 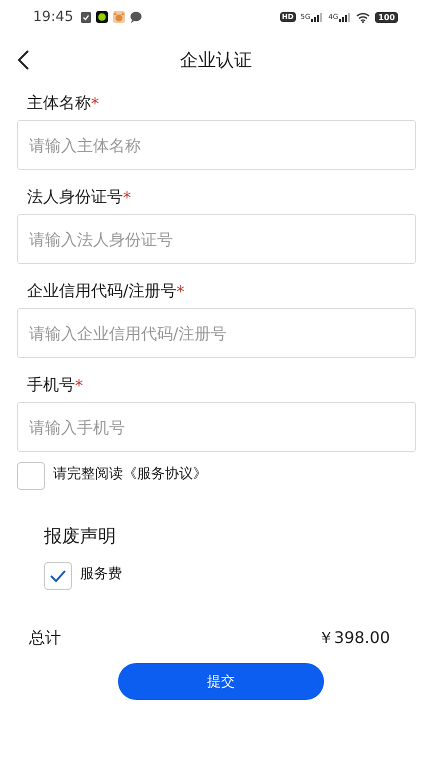 What do you see at coordinates (136, 17) in the screenshot?
I see `message-icon` at bounding box center [136, 17].